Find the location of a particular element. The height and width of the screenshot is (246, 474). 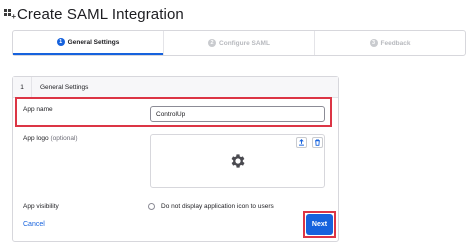

app-name-input: ControlUp is located at coordinates (237, 114).